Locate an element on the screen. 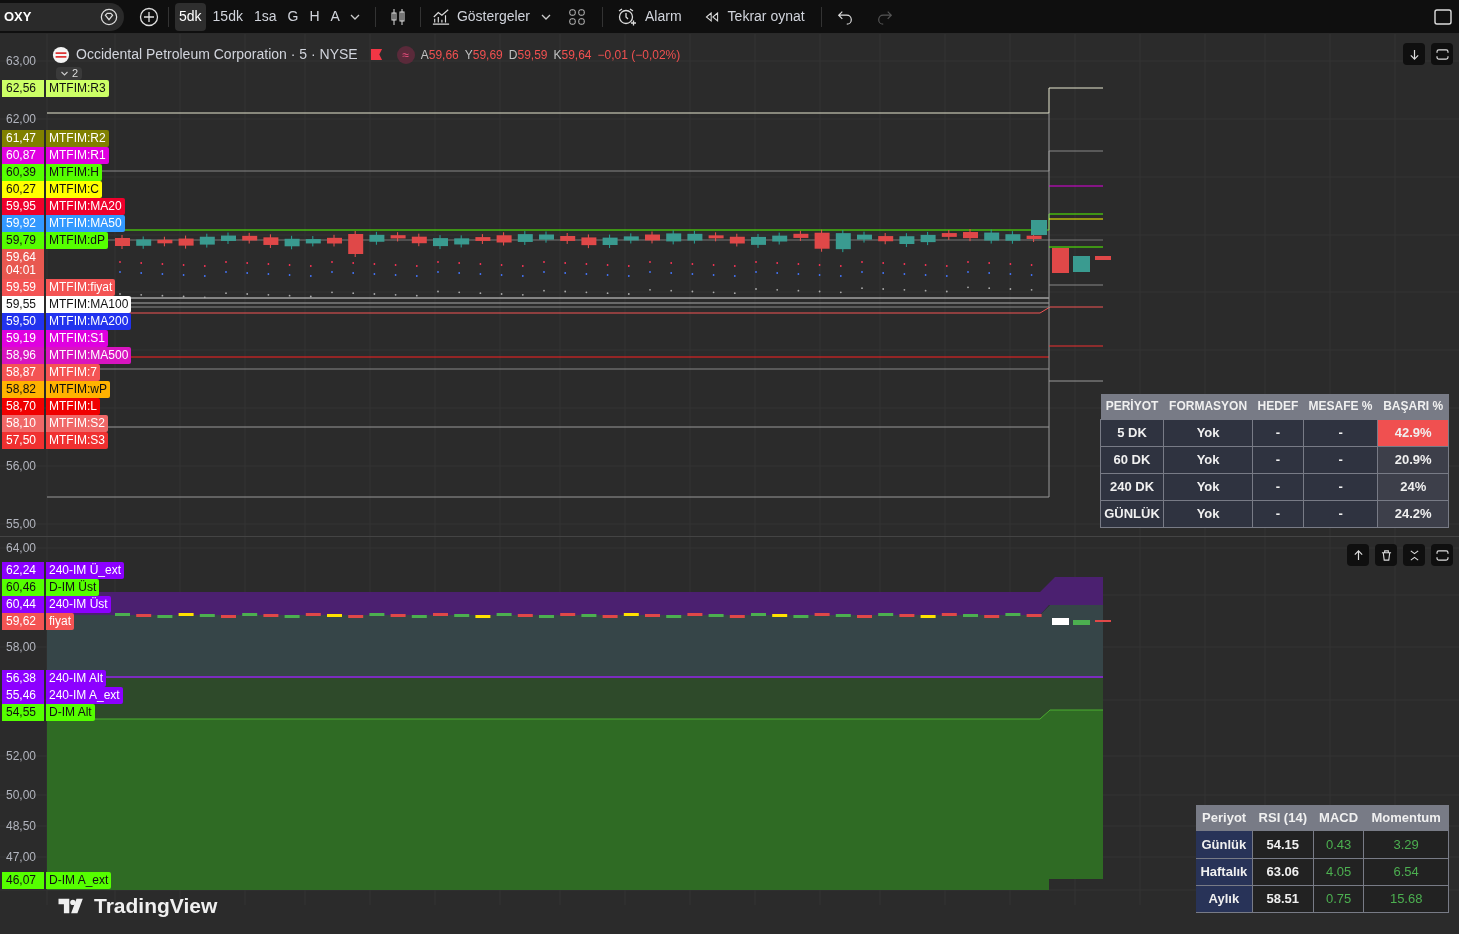  price-tag: 58,82 is located at coordinates (23, 389).